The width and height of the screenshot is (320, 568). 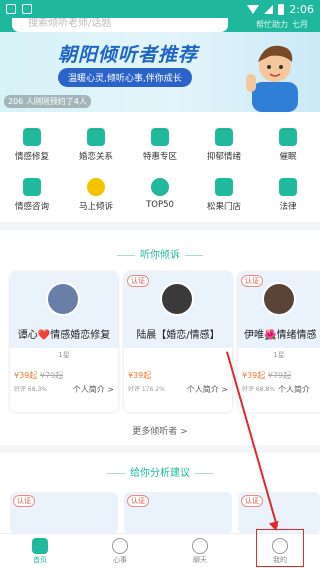 What do you see at coordinates (178, 335) in the screenshot?
I see `listener-name: 陆晨【婚恋/情感】` at bounding box center [178, 335].